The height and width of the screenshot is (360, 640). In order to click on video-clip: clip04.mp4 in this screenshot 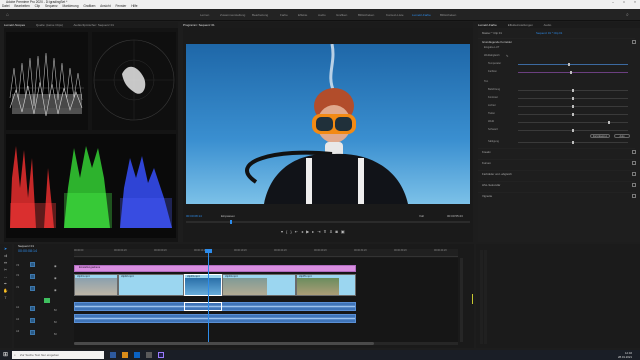, I will do `click(259, 285)`.